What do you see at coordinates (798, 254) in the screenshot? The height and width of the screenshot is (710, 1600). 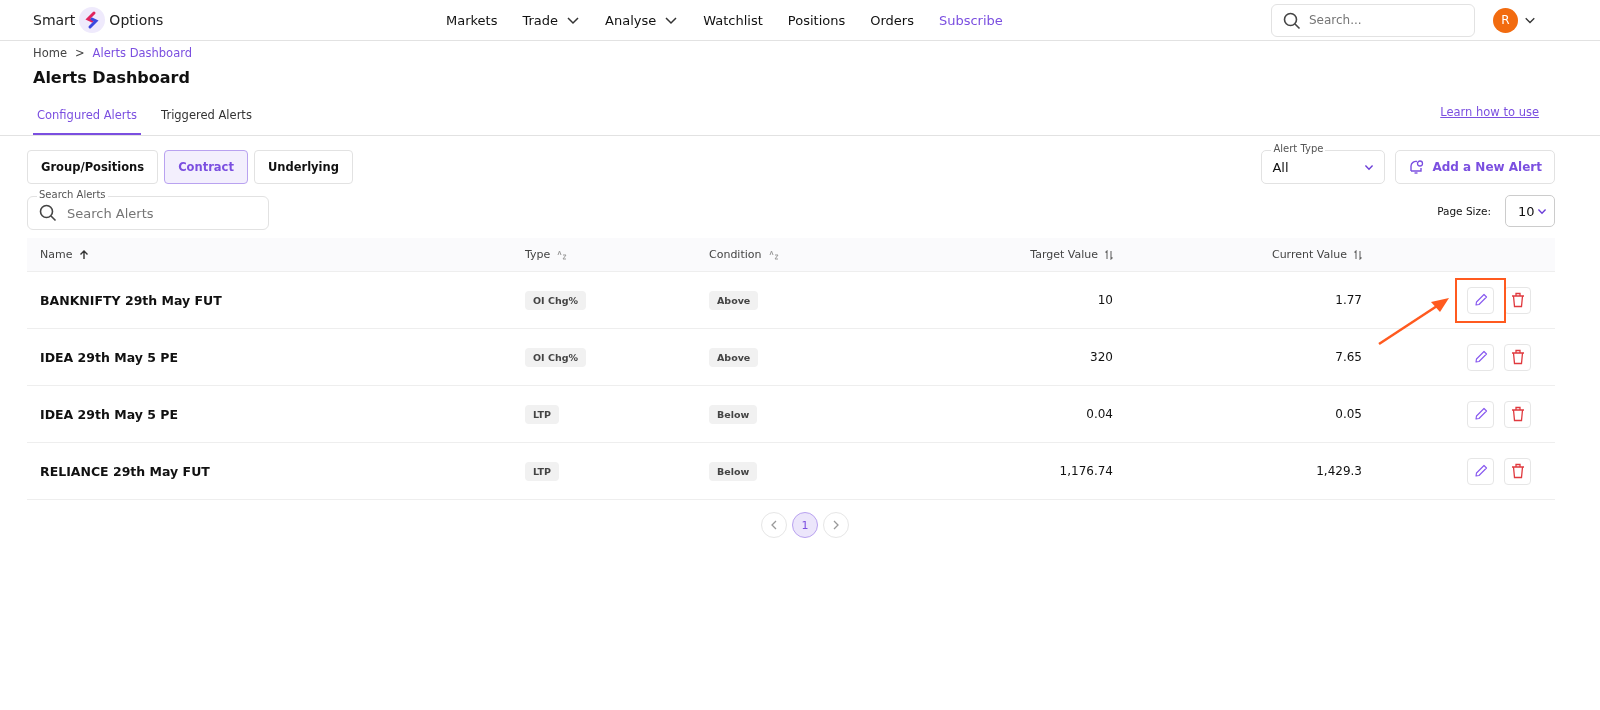 I see `column-header: Condition` at bounding box center [798, 254].